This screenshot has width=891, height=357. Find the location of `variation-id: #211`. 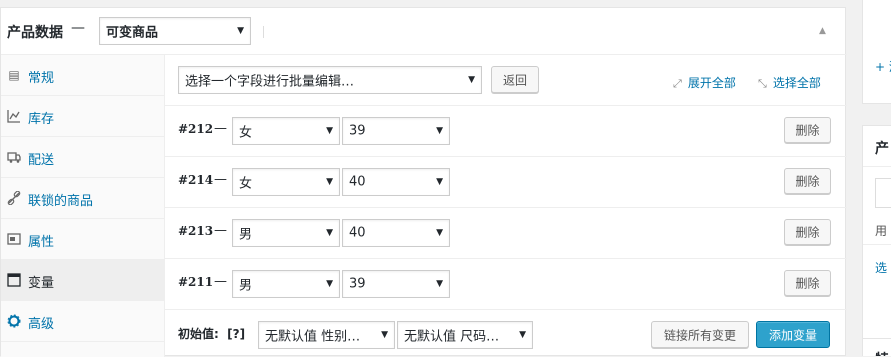

variation-id: #211 is located at coordinates (196, 282).